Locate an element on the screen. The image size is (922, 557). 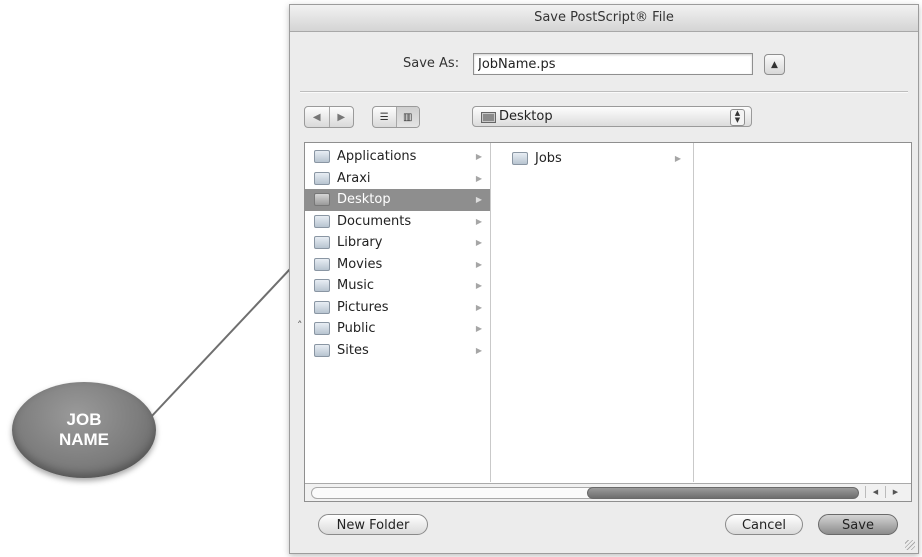
expand-dialog-button: ▲ is located at coordinates (774, 64).